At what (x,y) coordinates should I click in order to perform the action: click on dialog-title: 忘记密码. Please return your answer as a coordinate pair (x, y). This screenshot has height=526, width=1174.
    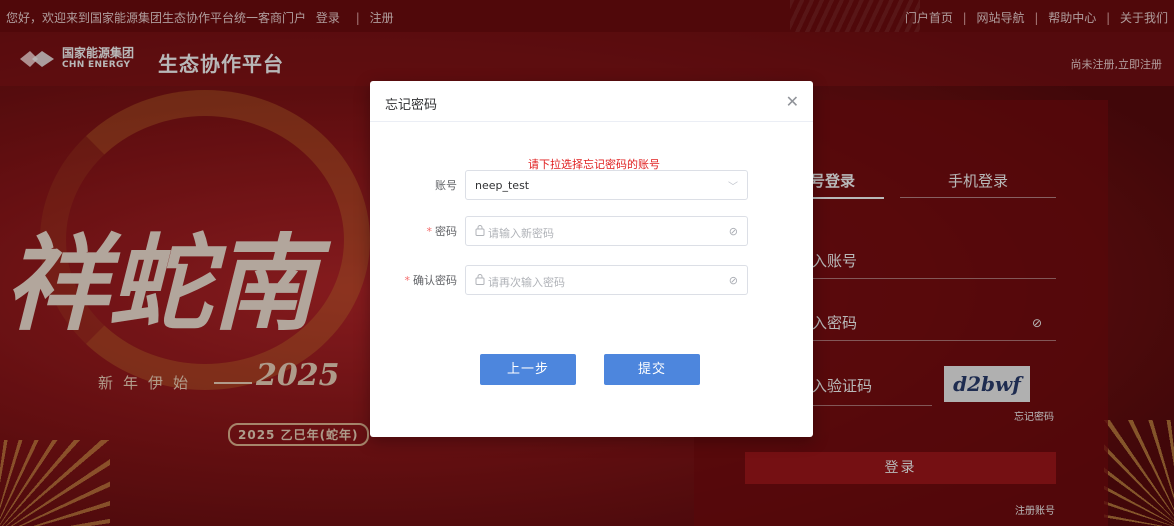
    Looking at the image, I should click on (411, 105).